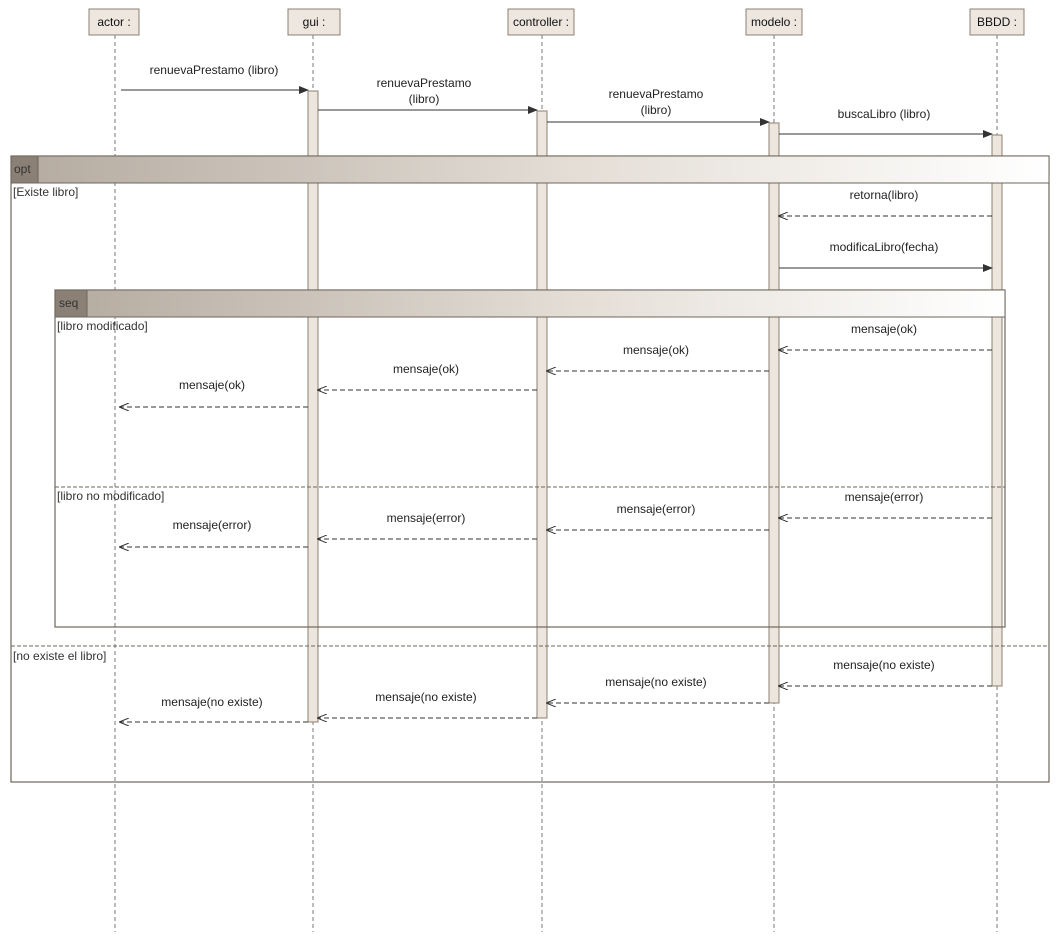  I want to click on message-5: retorna(libro), so click(885, 202).